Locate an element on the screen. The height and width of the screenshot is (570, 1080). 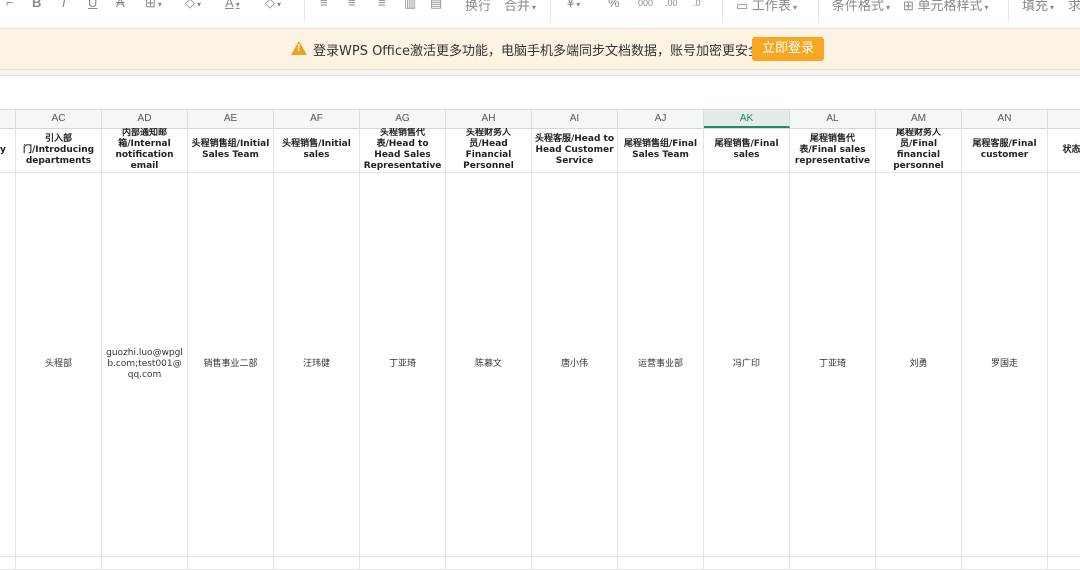
conditional-format-button: 条件格式 ▾ is located at coordinates (861, 7).